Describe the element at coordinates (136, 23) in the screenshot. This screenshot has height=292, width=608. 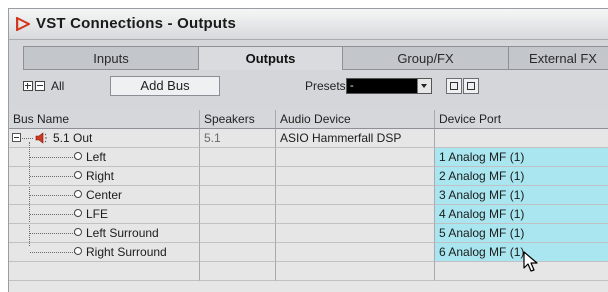
I see `window-title: VST Connections - Outputs` at that location.